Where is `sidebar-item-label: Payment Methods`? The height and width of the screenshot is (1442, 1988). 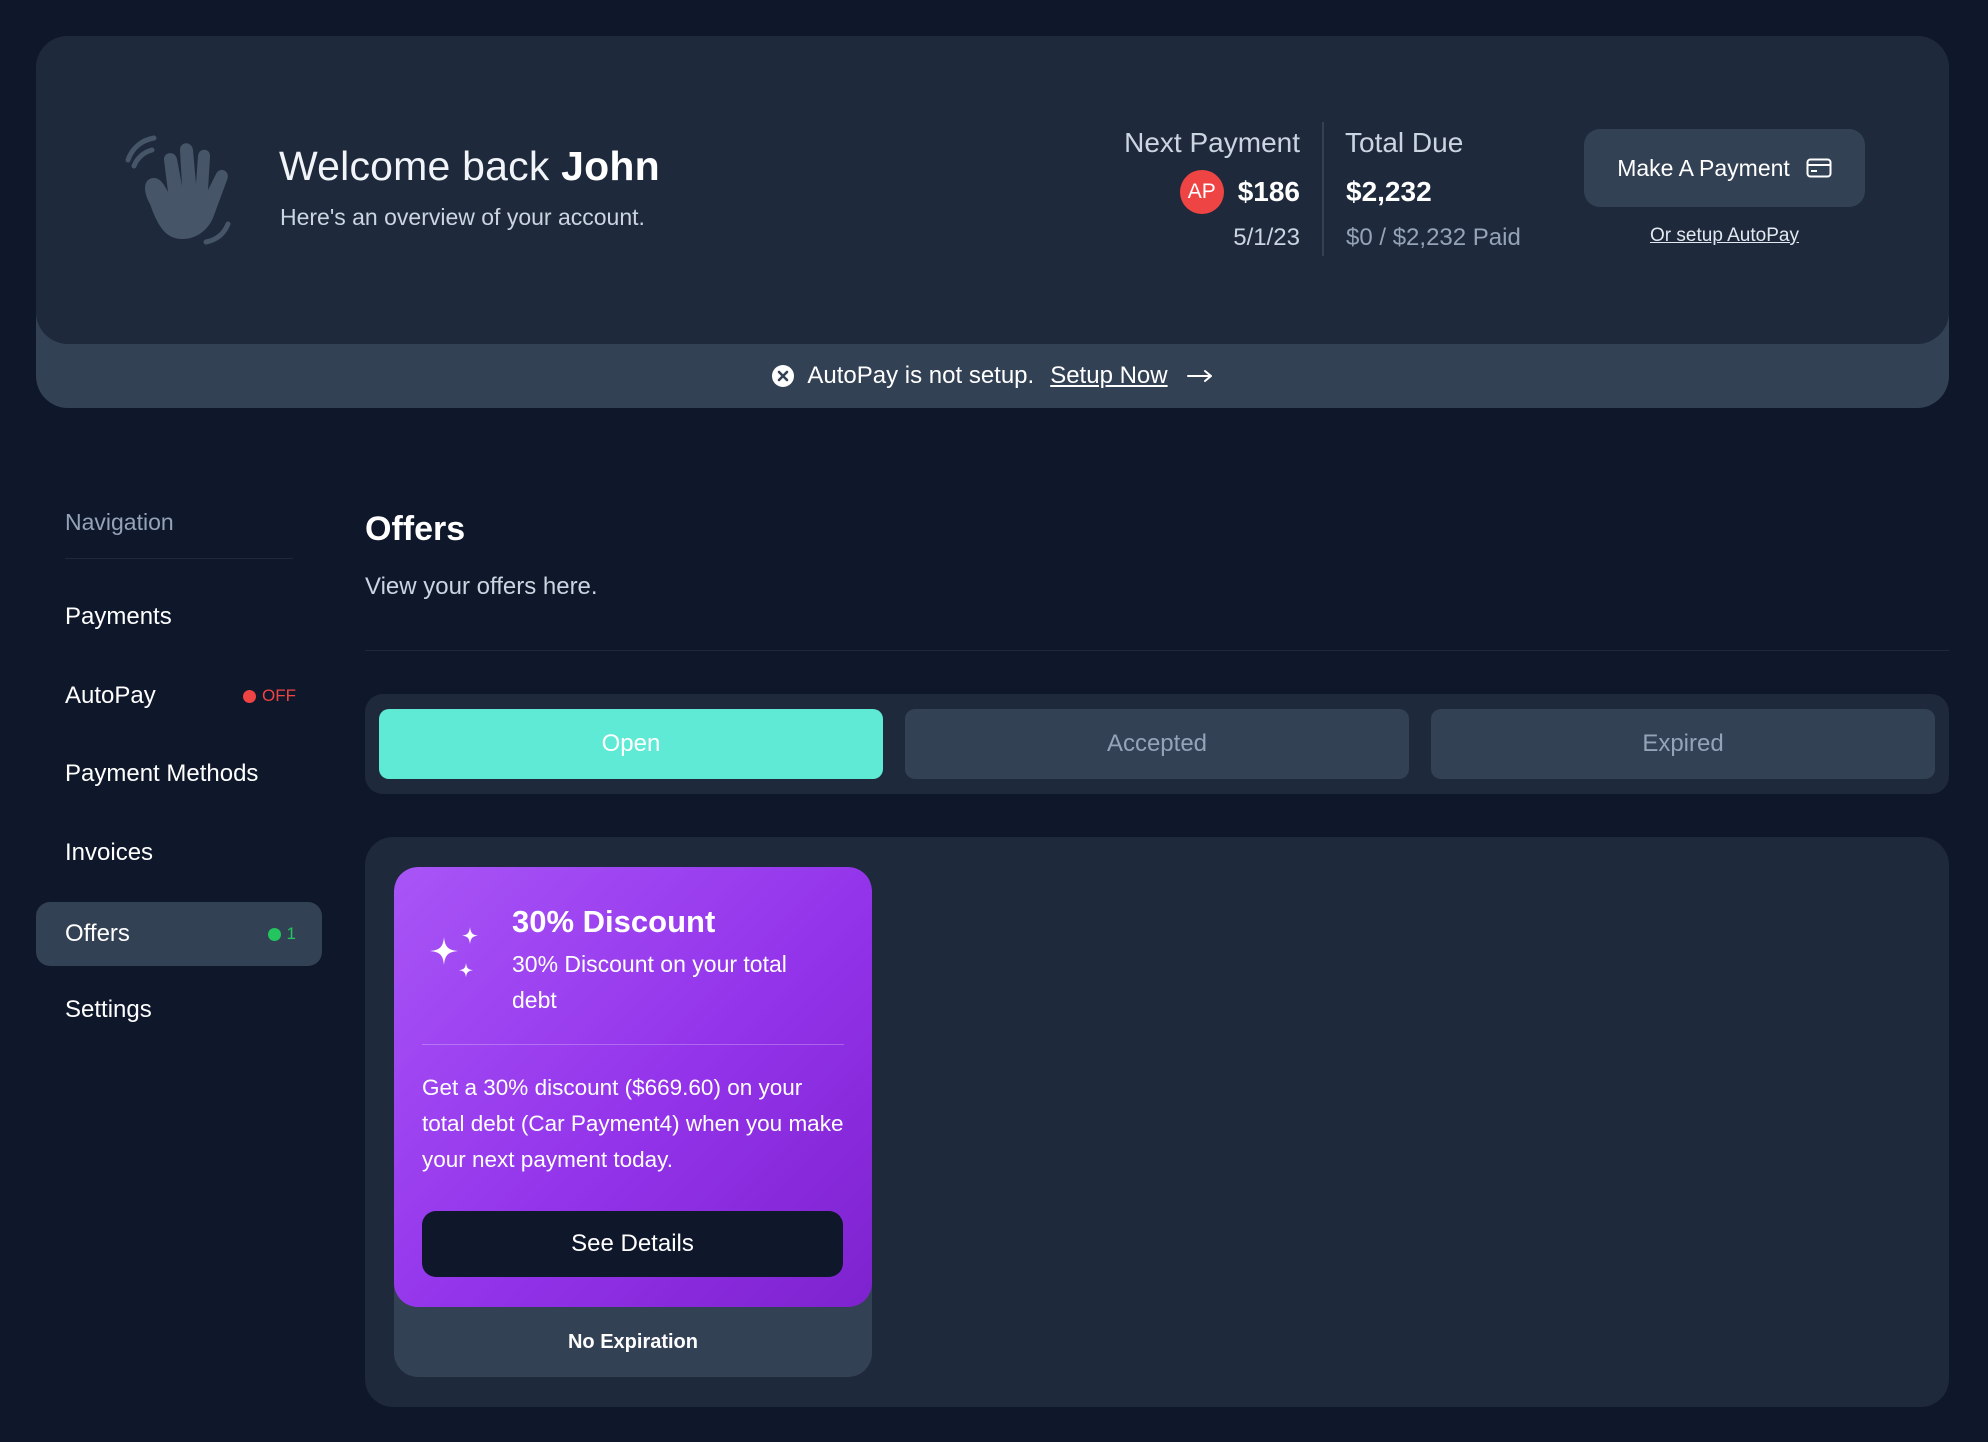
sidebar-item-label: Payment Methods is located at coordinates (162, 773).